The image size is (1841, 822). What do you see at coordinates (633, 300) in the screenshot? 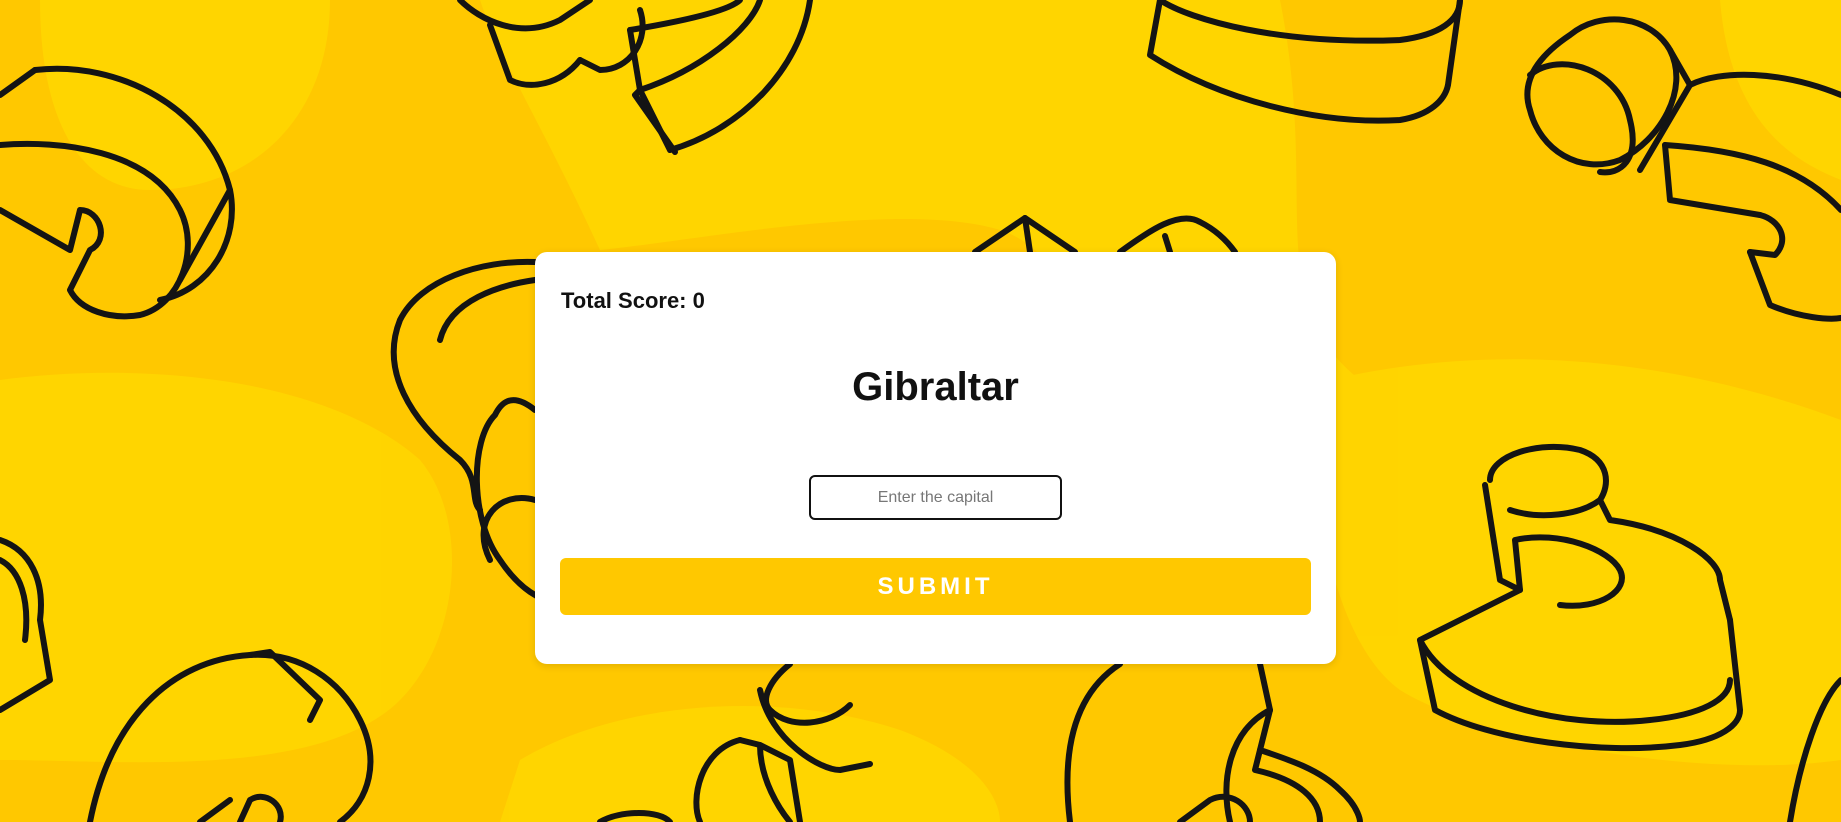
I see `total-score: Total Score: 0` at bounding box center [633, 300].